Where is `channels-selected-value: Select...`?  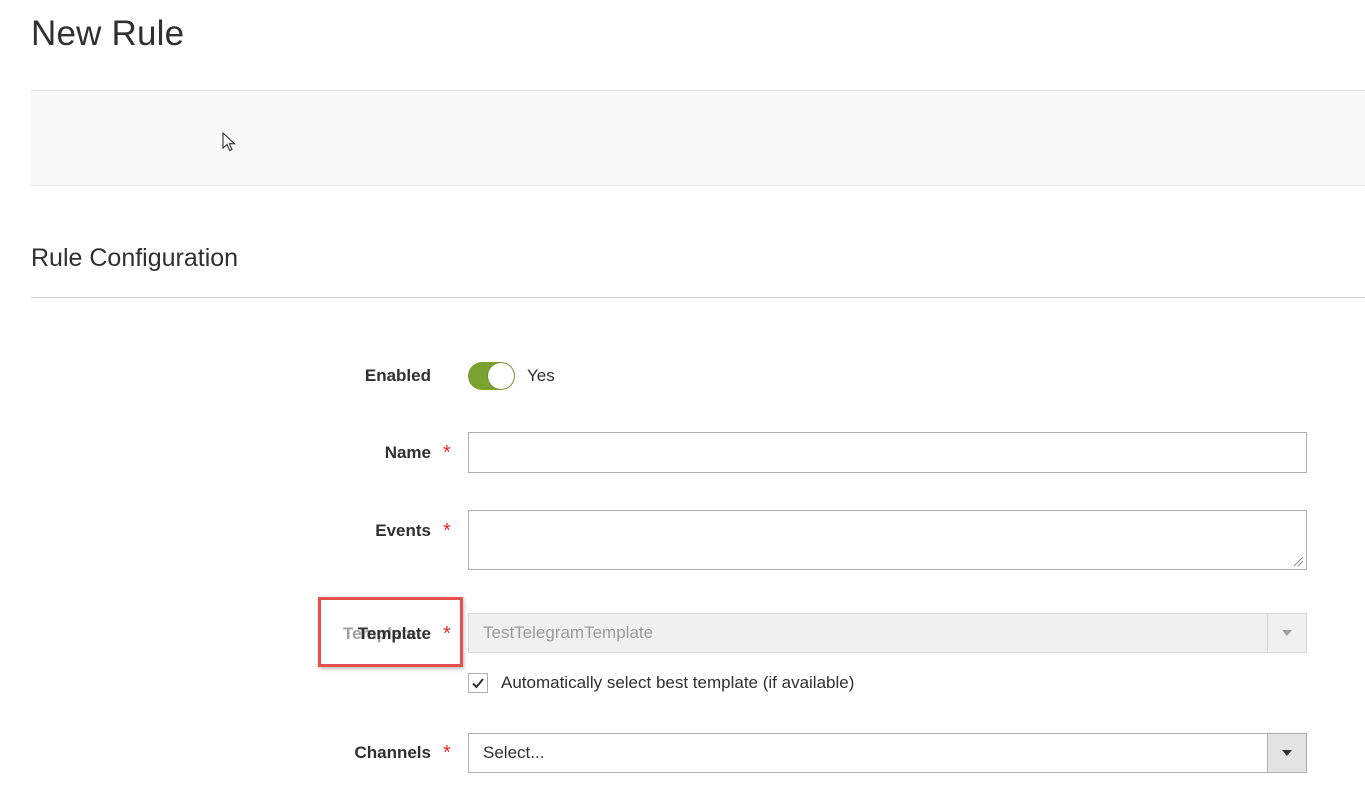 channels-selected-value: Select... is located at coordinates (514, 752).